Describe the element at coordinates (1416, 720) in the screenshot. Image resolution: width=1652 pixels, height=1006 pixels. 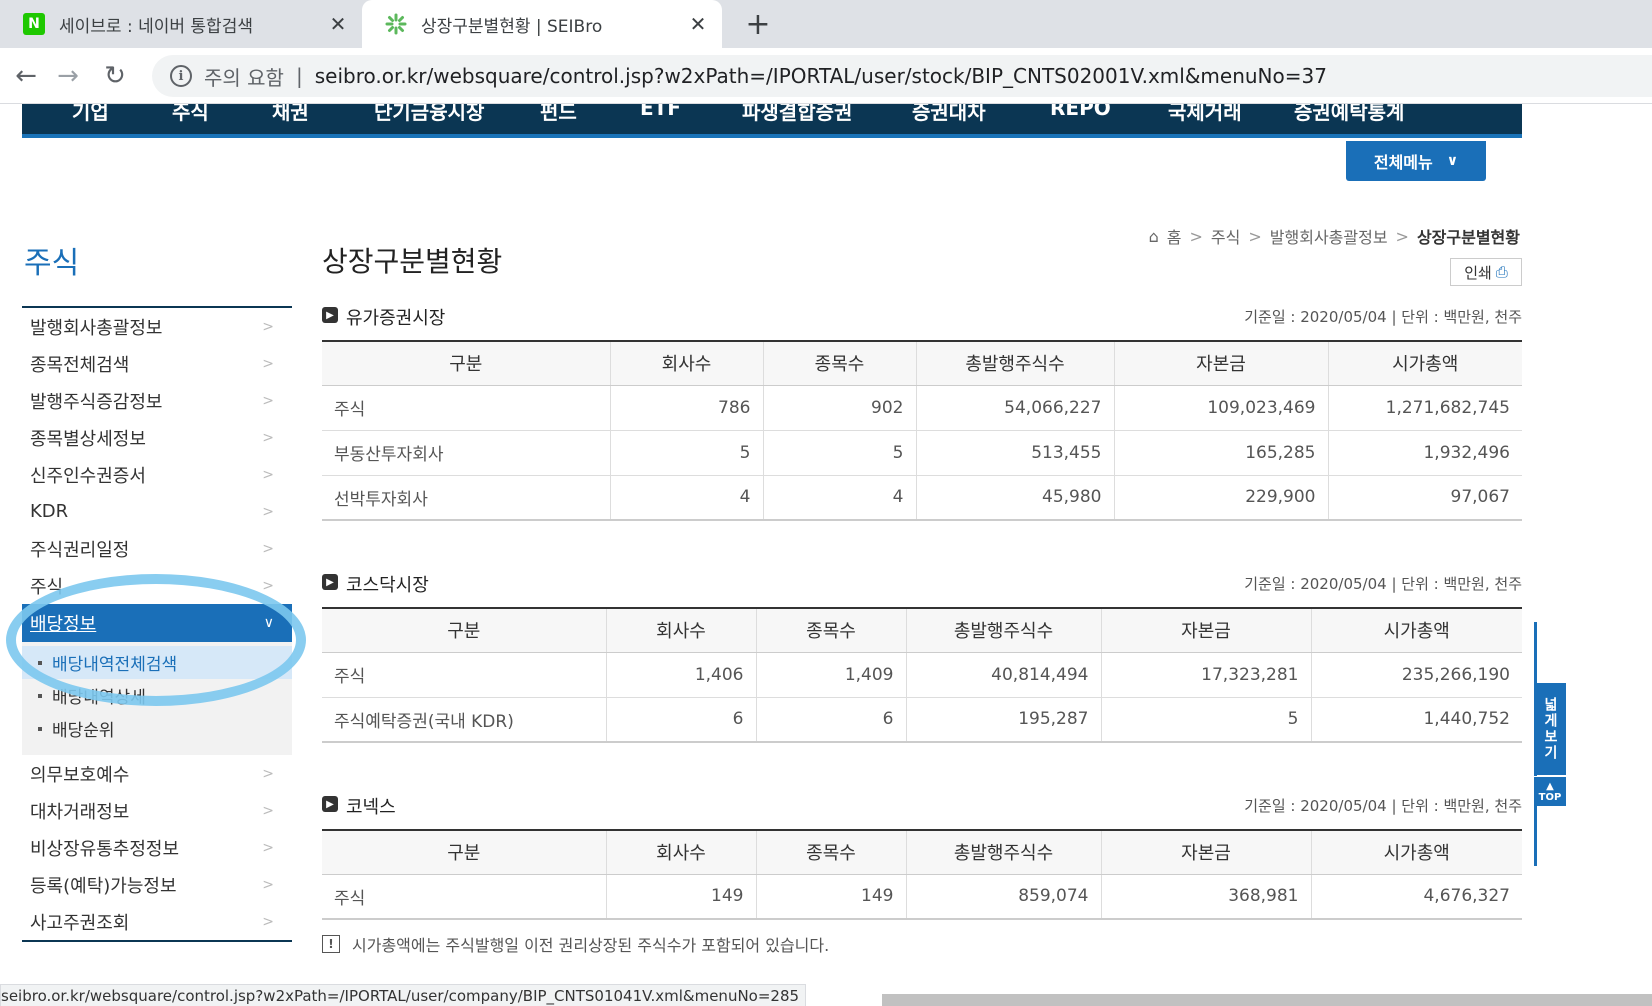
I see `table-cell: 1,440,752` at that location.